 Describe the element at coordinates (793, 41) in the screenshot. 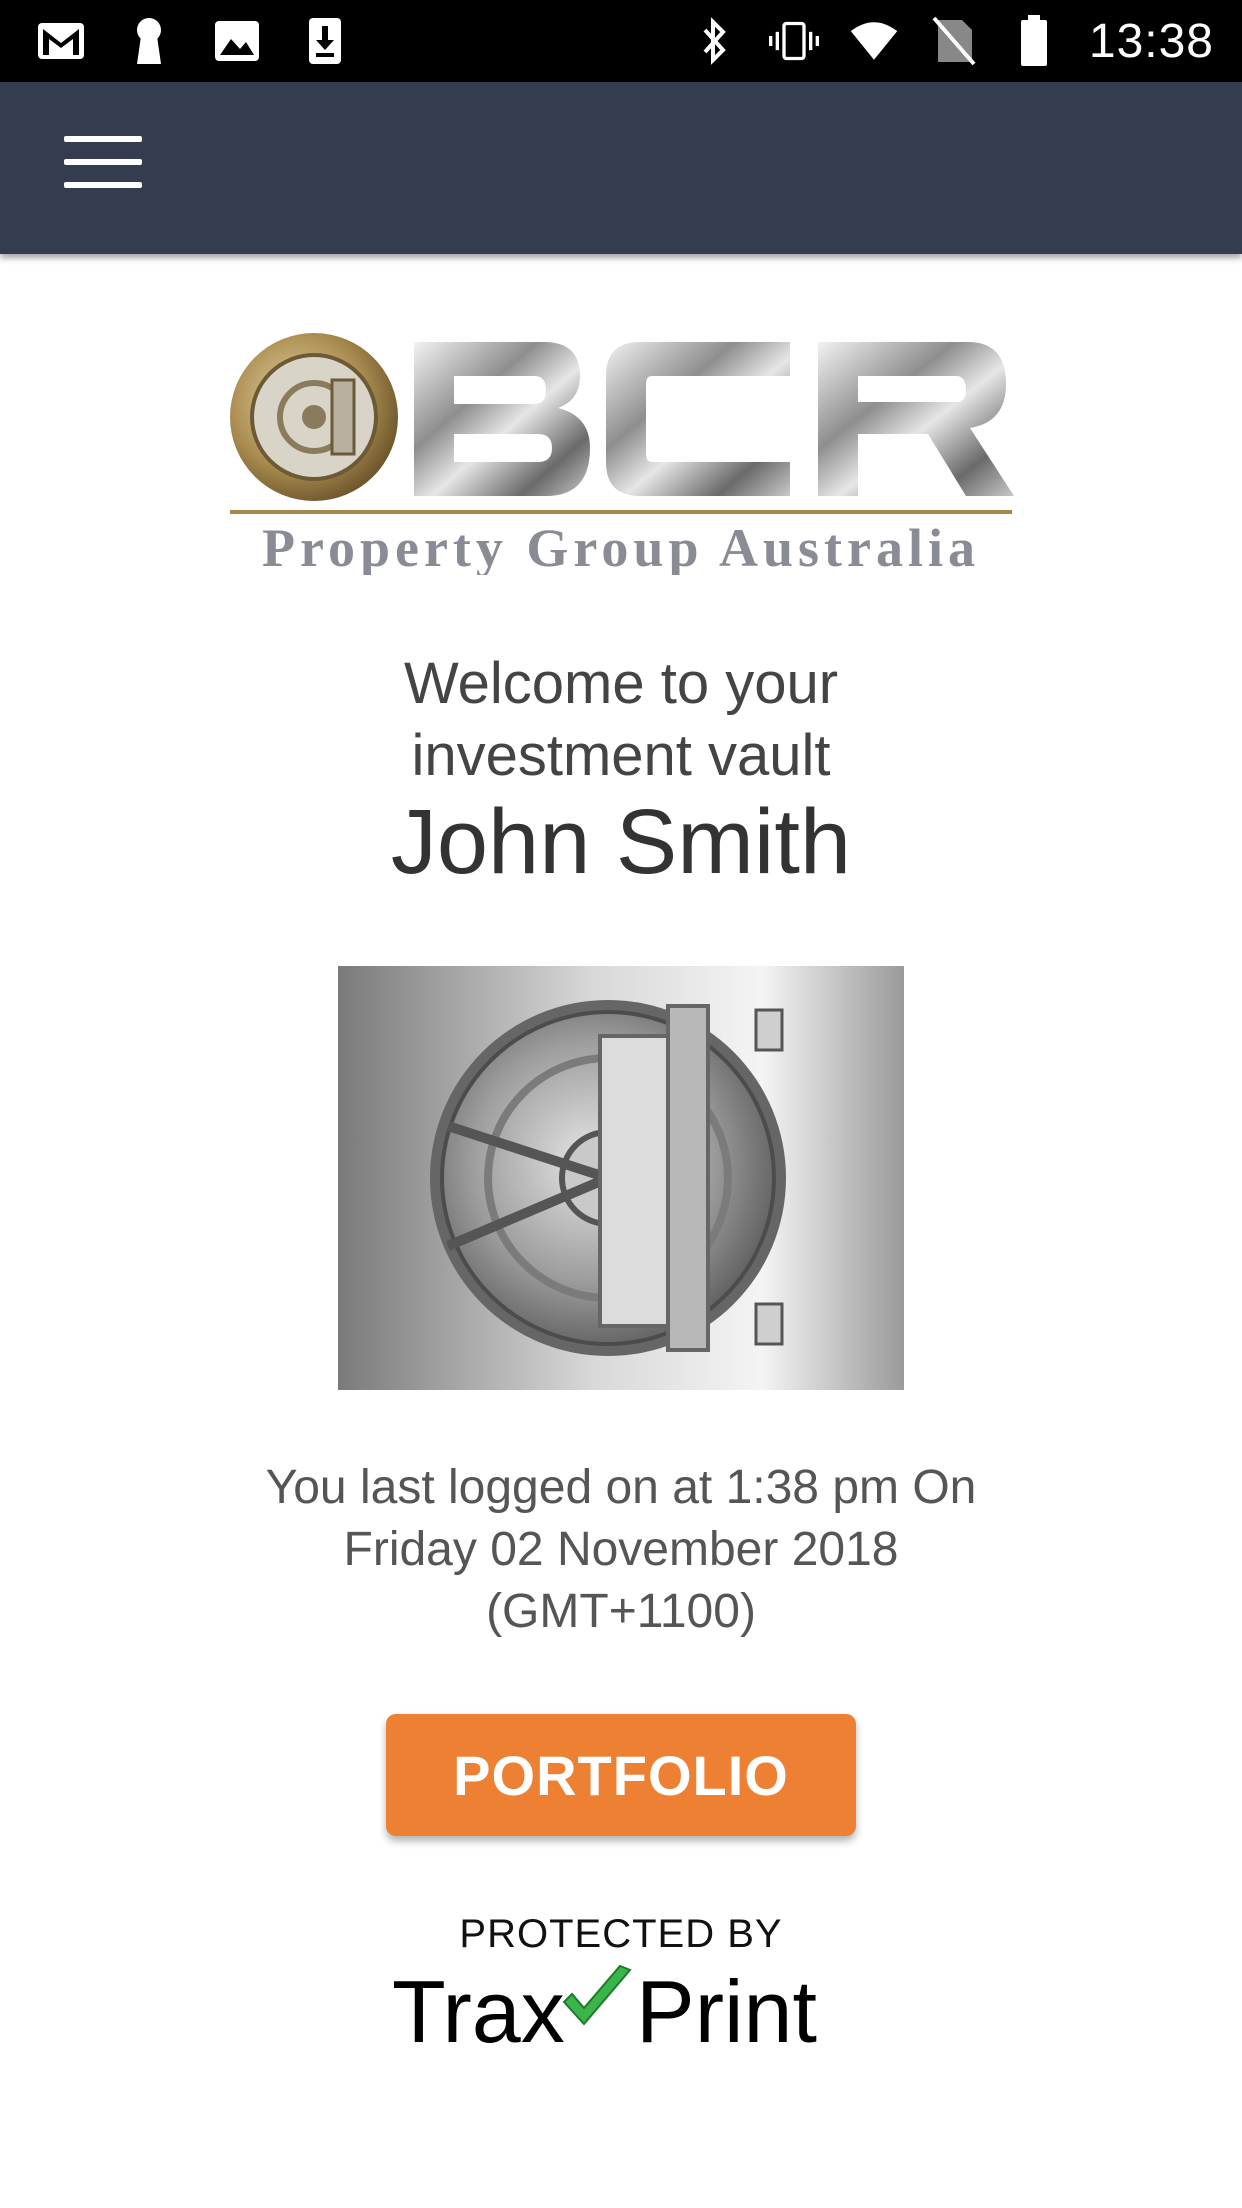

I see `vibrate-icon` at that location.